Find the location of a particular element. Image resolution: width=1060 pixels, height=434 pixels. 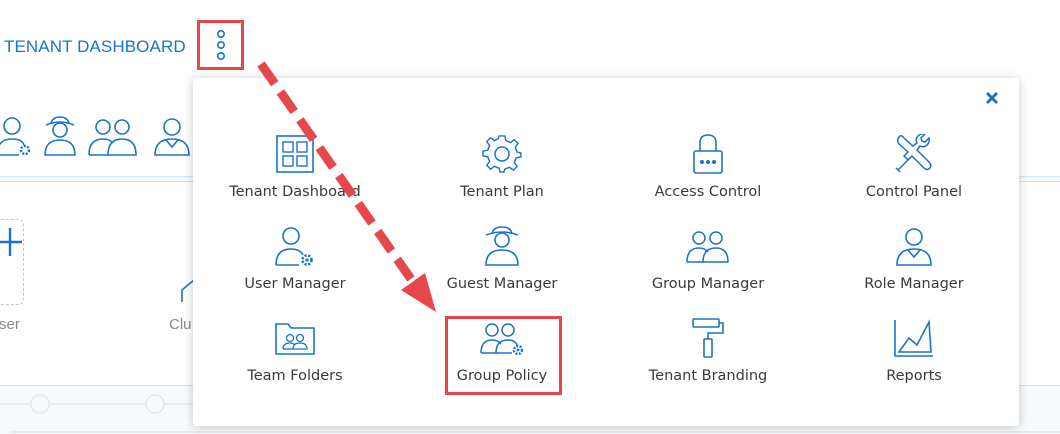

more-menu-button is located at coordinates (220, 45).